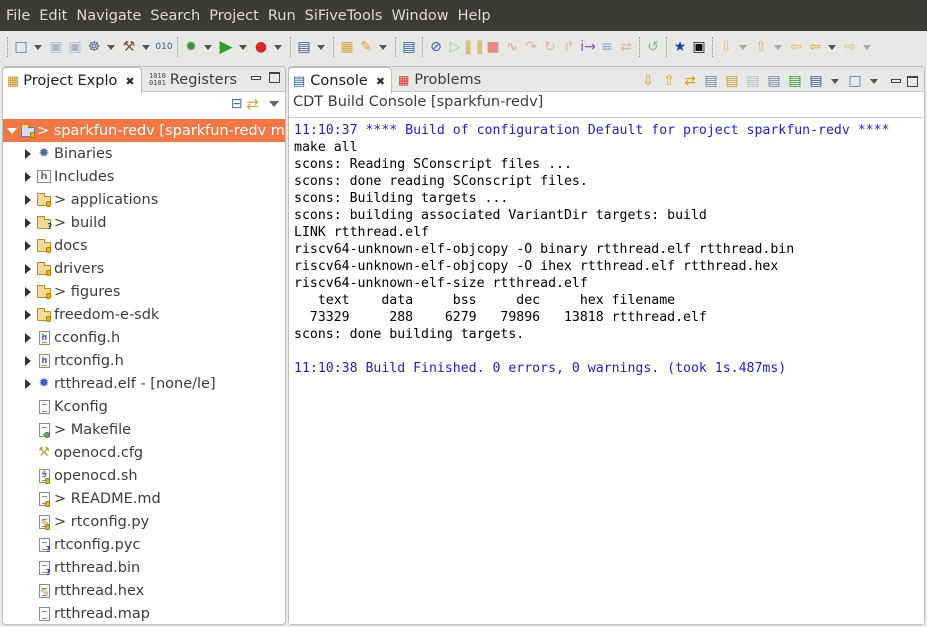 The height and width of the screenshot is (627, 927). Describe the element at coordinates (144, 222) in the screenshot. I see `tree-item: ? > build` at that location.